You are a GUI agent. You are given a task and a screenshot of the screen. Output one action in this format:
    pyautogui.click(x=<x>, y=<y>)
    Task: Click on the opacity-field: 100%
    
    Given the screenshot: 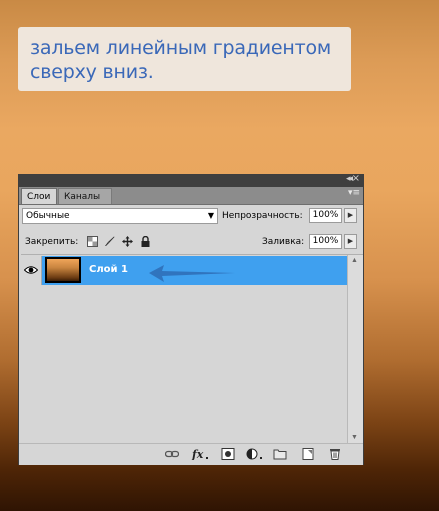 What is the action you would take?
    pyautogui.click(x=325, y=215)
    